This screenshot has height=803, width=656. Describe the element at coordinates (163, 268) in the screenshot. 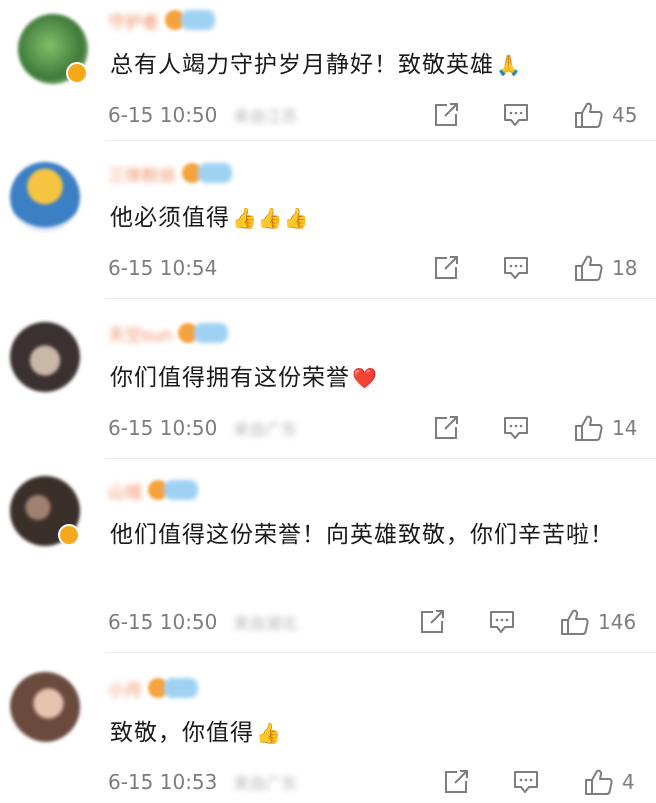

I see `timestamp: 6-15 10:54` at that location.